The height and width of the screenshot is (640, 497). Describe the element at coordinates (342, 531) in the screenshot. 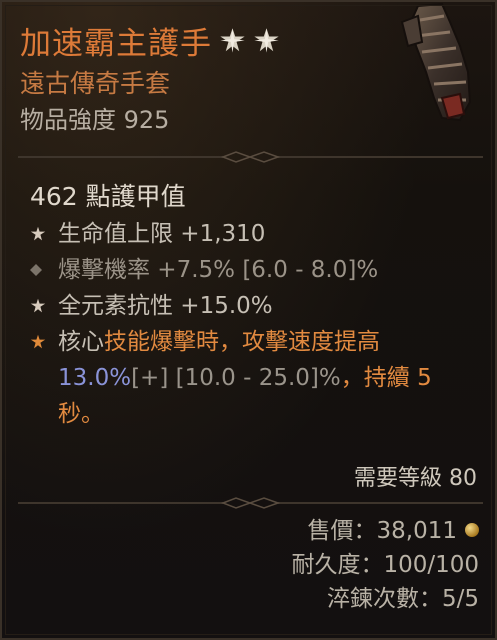

I see `sell-label: 售價：` at that location.